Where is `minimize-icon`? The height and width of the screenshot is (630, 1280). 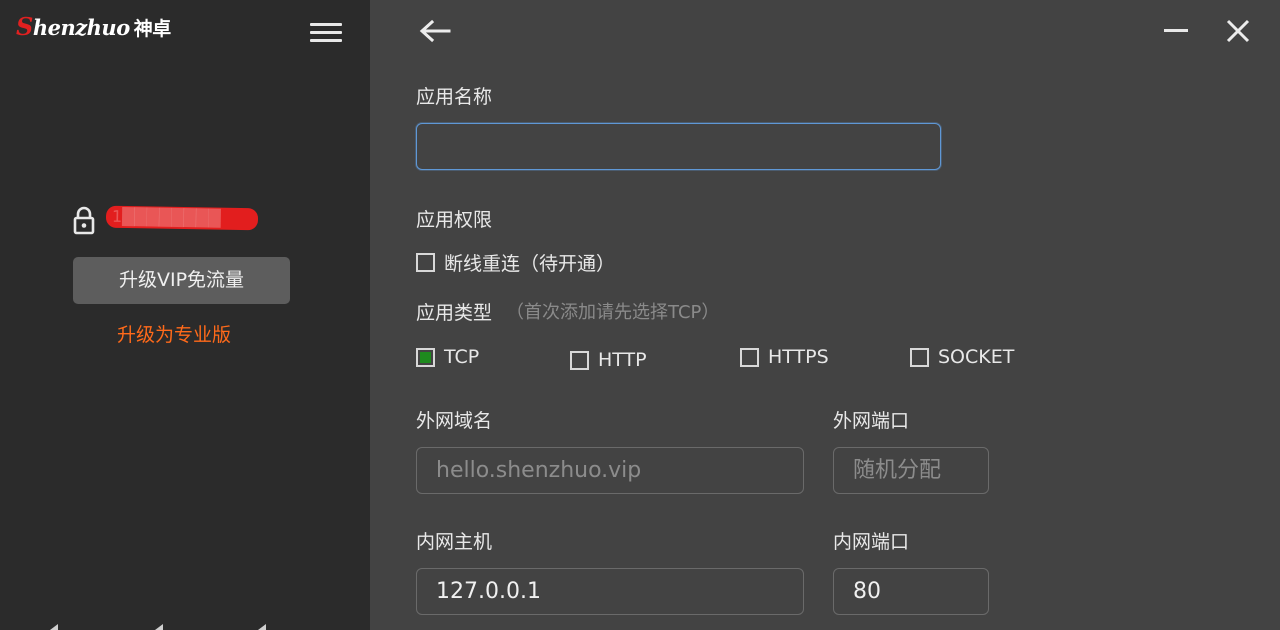 minimize-icon is located at coordinates (1176, 30).